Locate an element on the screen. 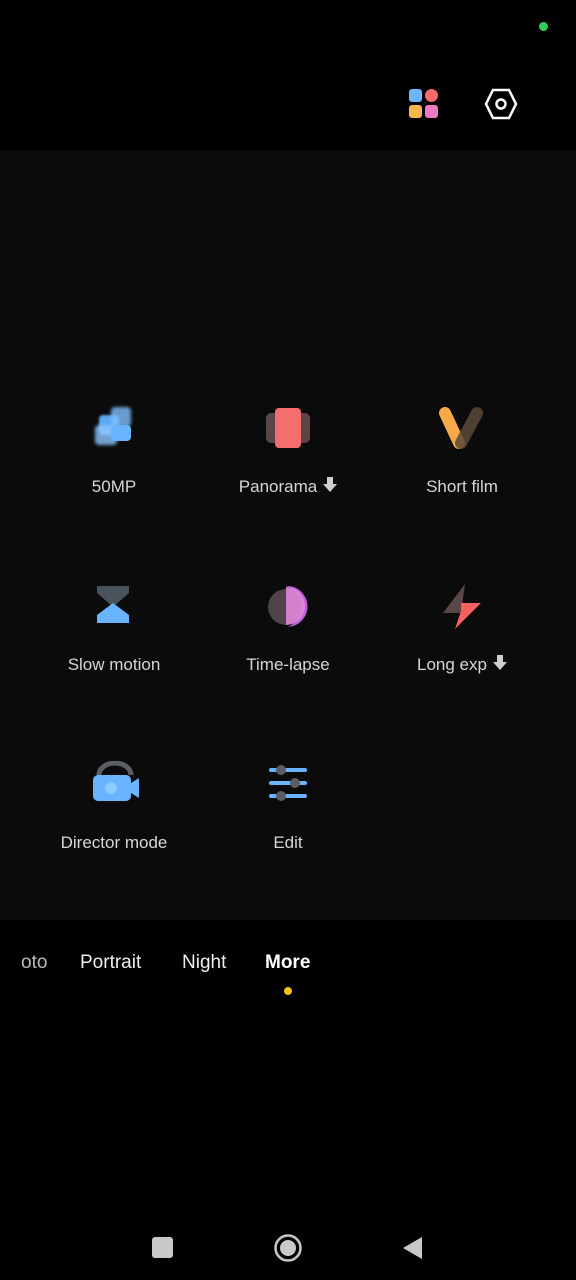 This screenshot has height=1280, width=576. mode-label: Slow motion is located at coordinates (114, 664).